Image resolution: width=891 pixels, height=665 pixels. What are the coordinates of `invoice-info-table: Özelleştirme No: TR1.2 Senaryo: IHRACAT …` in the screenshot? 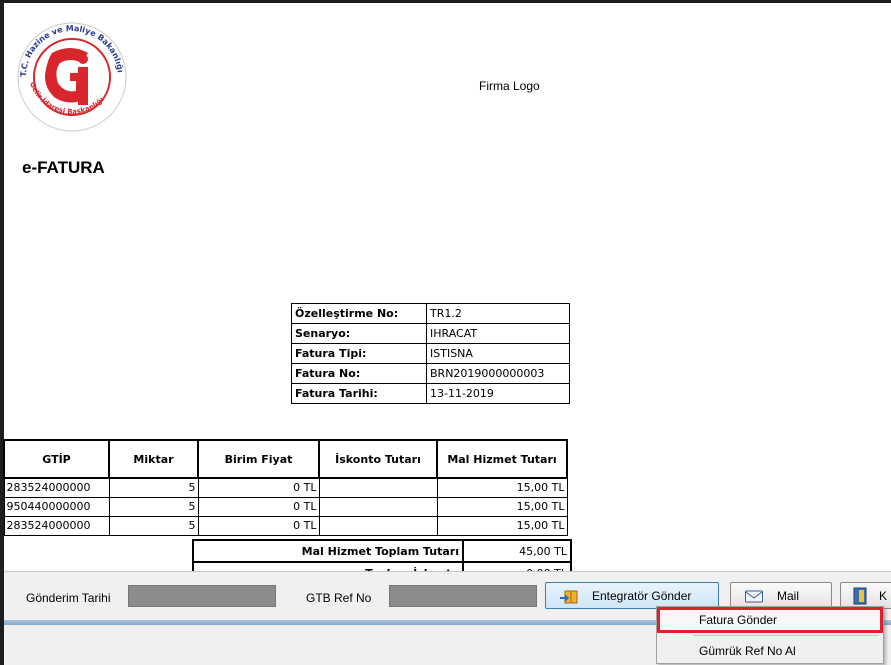 It's located at (430, 353).